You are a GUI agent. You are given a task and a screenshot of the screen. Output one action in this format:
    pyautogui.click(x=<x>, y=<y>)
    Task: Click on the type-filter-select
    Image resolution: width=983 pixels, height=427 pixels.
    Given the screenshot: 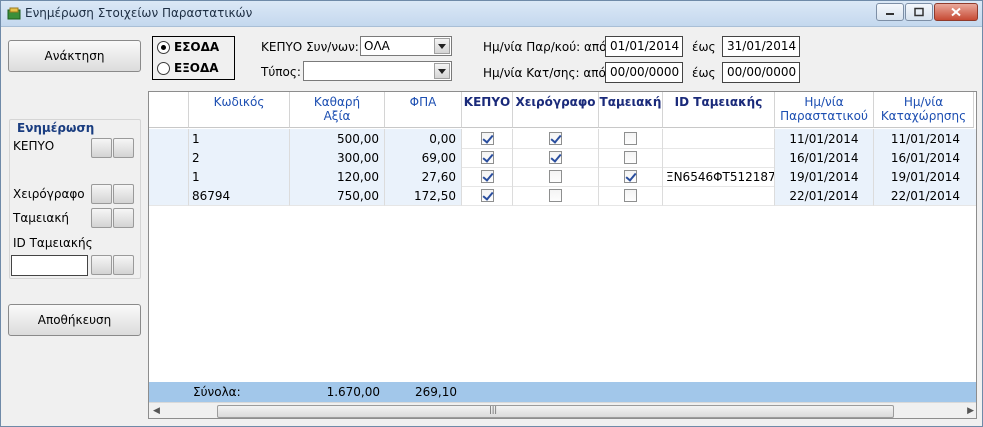 What is the action you would take?
    pyautogui.click(x=377, y=71)
    